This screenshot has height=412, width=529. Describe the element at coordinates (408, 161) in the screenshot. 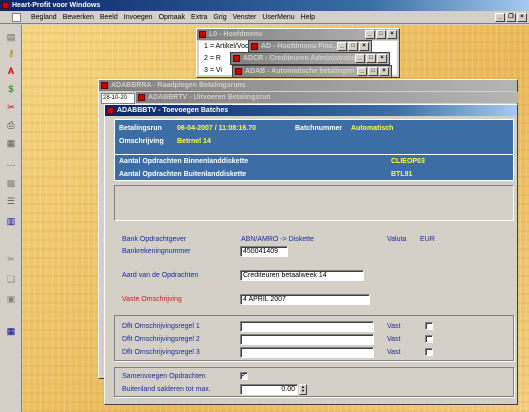

I see `binnenland-value: CLIEOP03` at that location.